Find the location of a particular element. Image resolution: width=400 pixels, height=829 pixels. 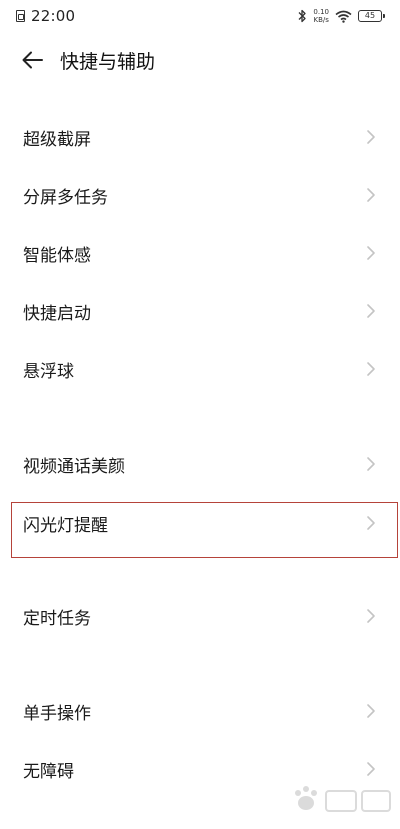

settings-item-label: 定时任务 is located at coordinates (57, 618).